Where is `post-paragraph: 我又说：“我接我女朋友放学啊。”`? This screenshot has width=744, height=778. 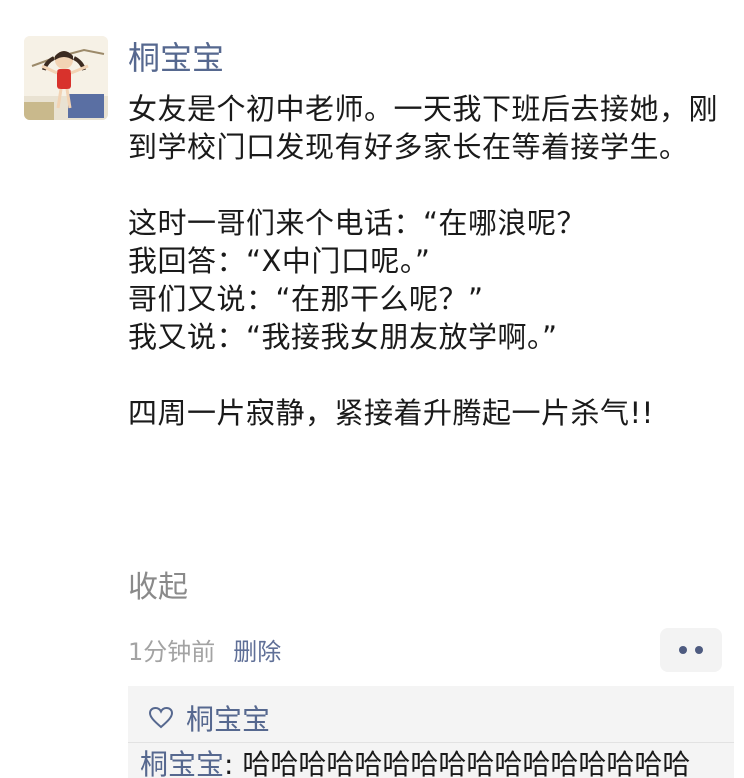
post-paragraph: 我又说：“我接我女朋友放学啊。” is located at coordinates (343, 337).